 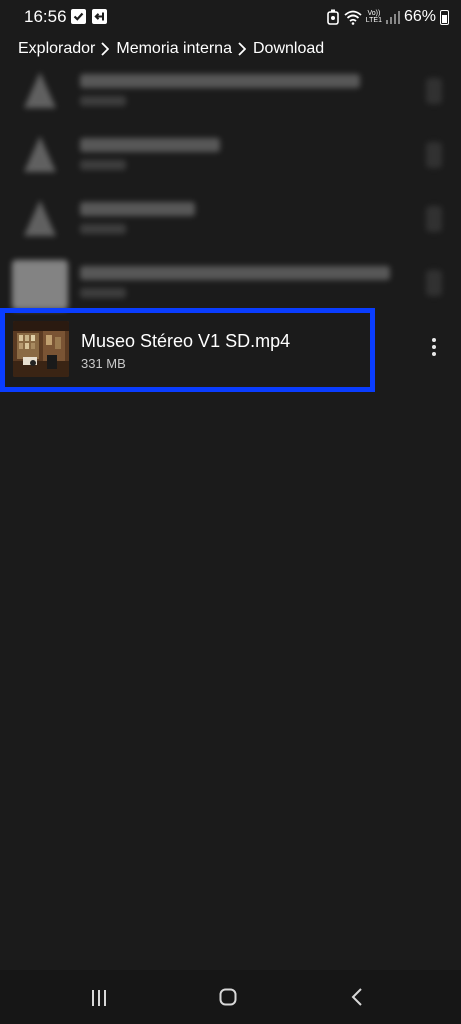 I want to click on file-row-selected: Museo Stéreo V1 SD.mp4 331 MB, so click(x=187, y=350).